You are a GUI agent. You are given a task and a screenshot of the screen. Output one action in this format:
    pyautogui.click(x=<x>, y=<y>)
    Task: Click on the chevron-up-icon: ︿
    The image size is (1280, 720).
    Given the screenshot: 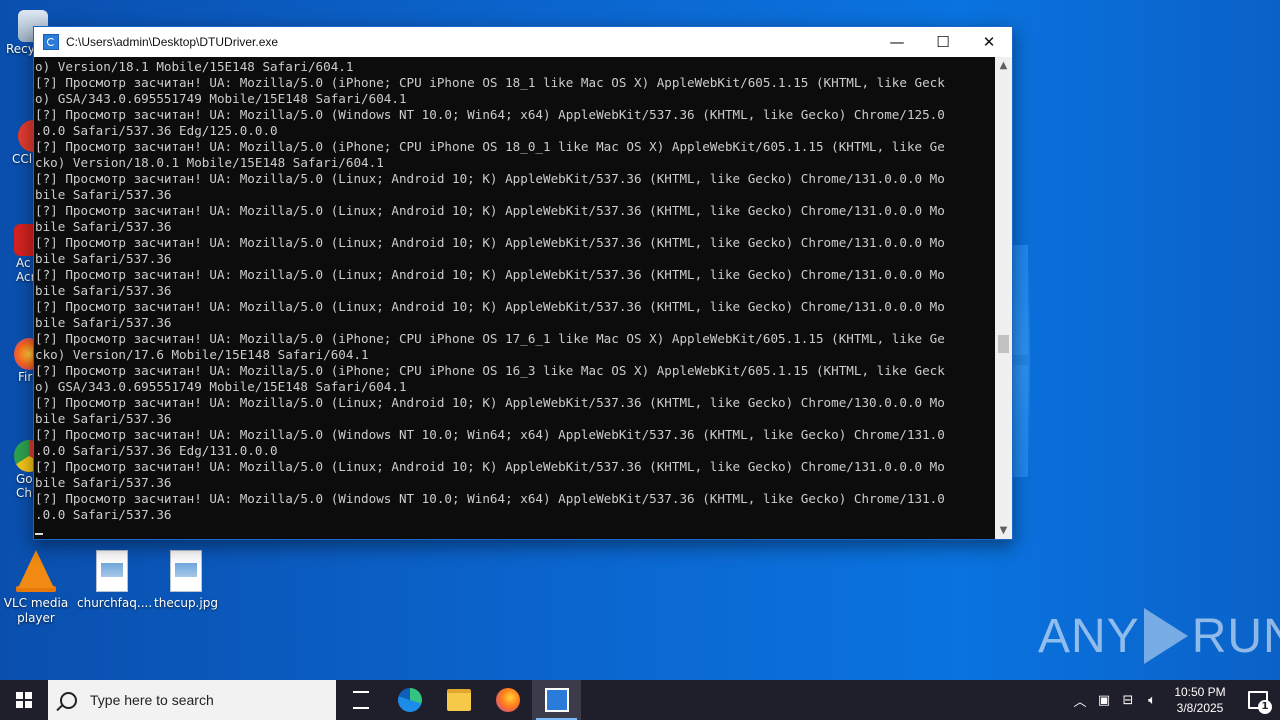 What is the action you would take?
    pyautogui.click(x=1080, y=700)
    